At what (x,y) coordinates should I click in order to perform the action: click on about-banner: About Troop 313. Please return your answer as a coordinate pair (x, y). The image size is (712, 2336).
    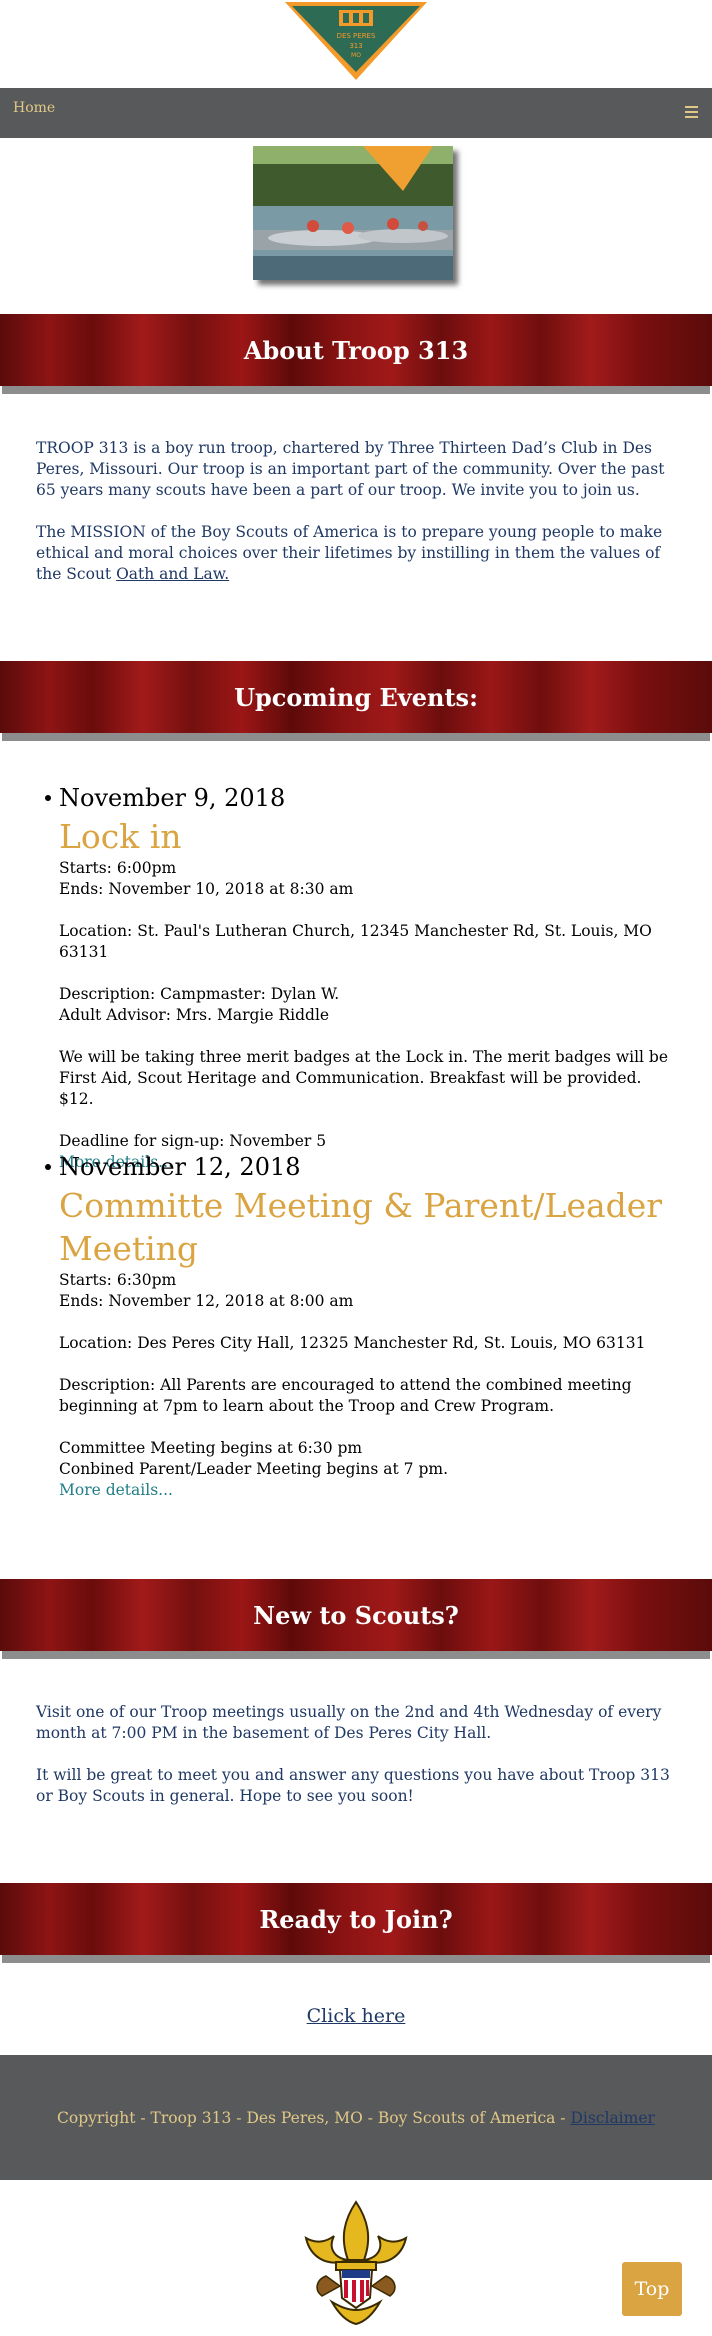
    Looking at the image, I should click on (356, 350).